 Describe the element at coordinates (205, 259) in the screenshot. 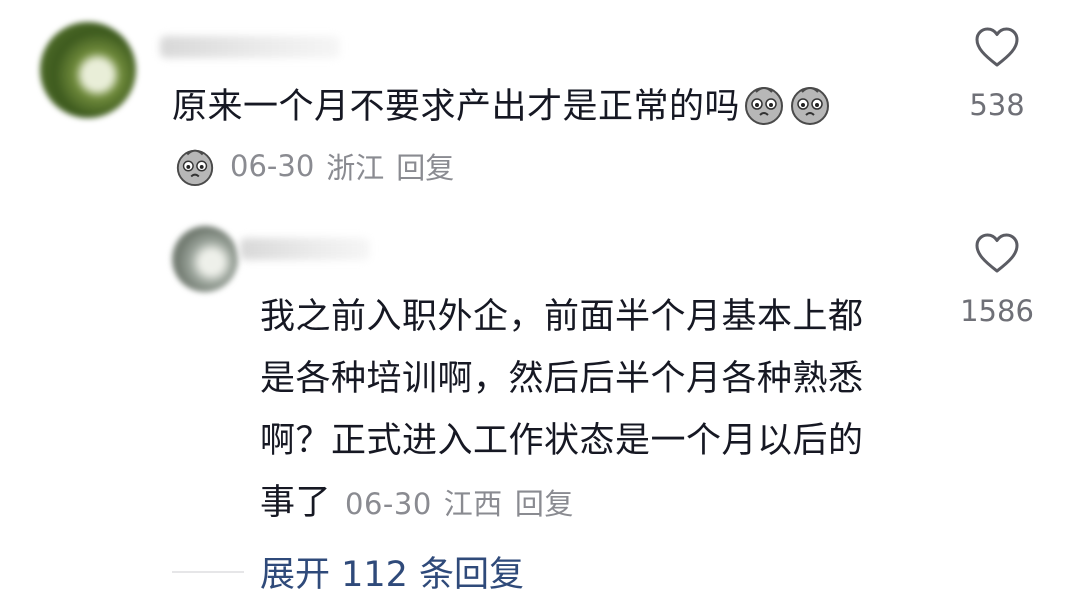

I see `replier-avatar` at that location.